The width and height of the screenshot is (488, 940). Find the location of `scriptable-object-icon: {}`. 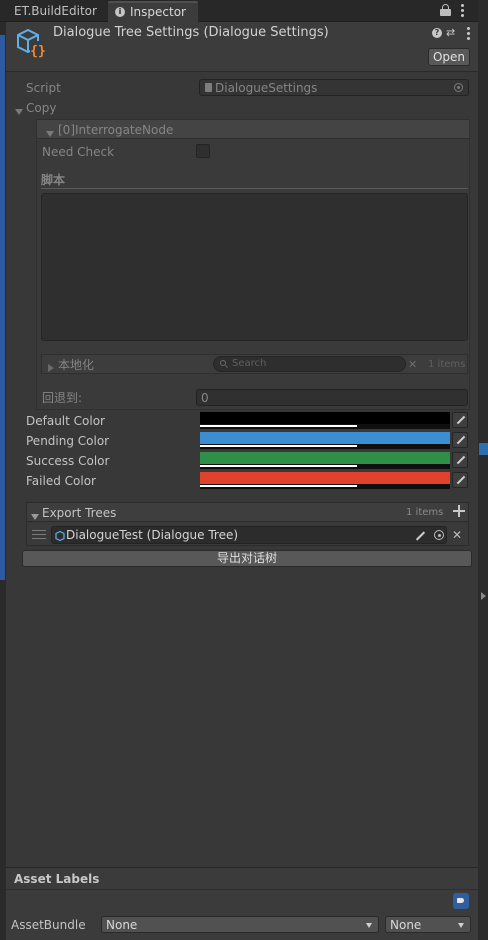

scriptable-object-icon: {} is located at coordinates (31, 43).